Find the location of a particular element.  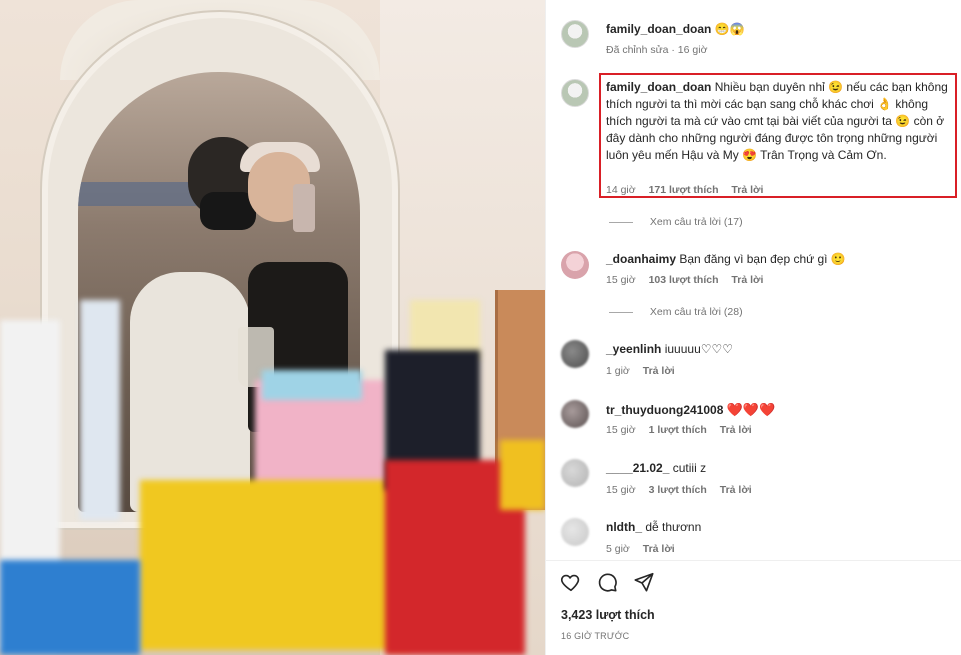

comment-likes: 3 lượt thích is located at coordinates (678, 490).